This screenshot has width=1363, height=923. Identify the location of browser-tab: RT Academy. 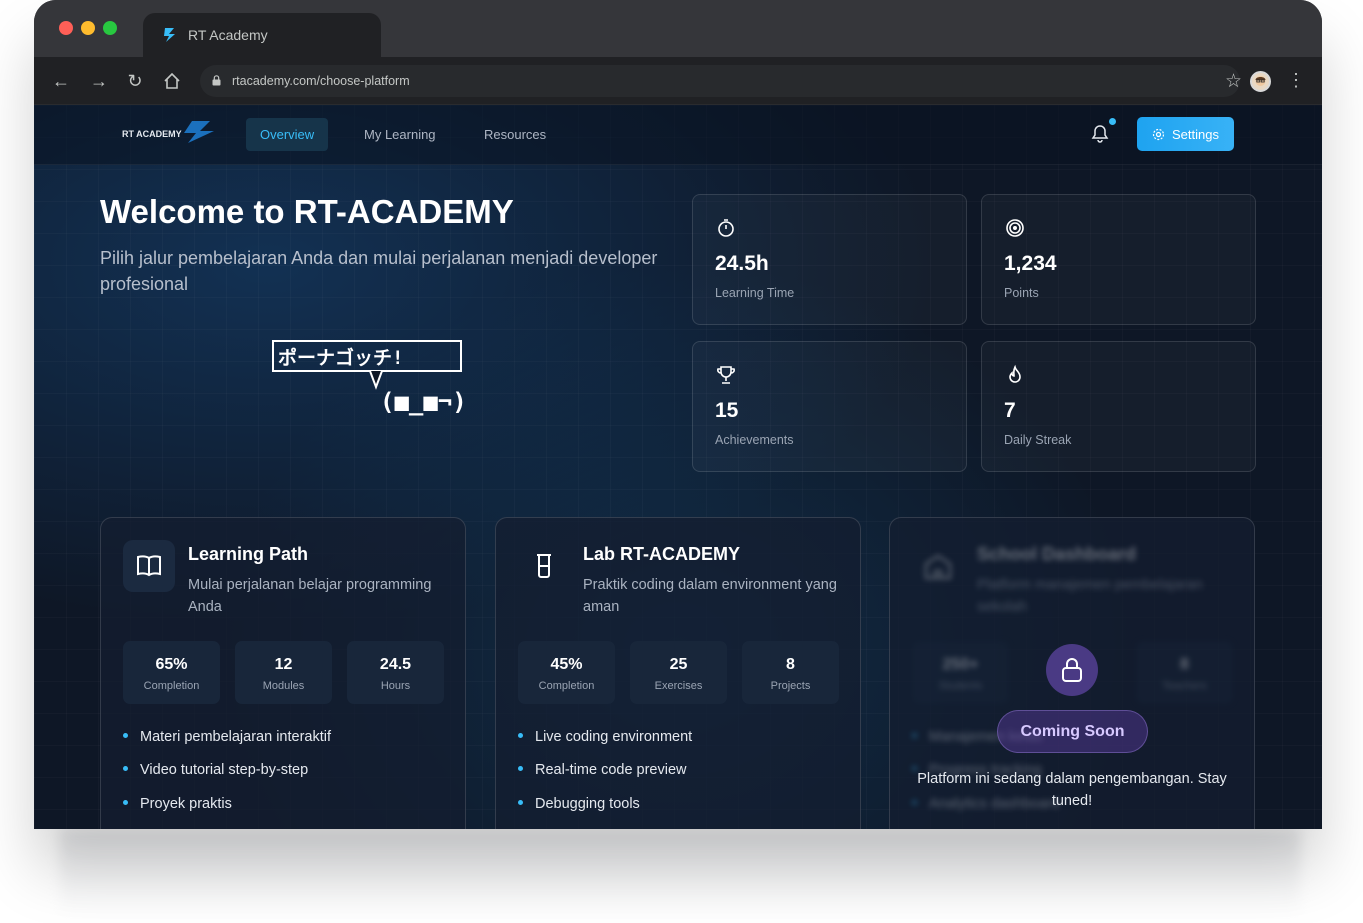
(262, 35).